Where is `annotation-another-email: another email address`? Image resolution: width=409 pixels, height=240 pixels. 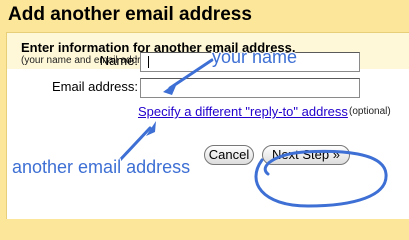 annotation-another-email: another email address is located at coordinates (101, 167).